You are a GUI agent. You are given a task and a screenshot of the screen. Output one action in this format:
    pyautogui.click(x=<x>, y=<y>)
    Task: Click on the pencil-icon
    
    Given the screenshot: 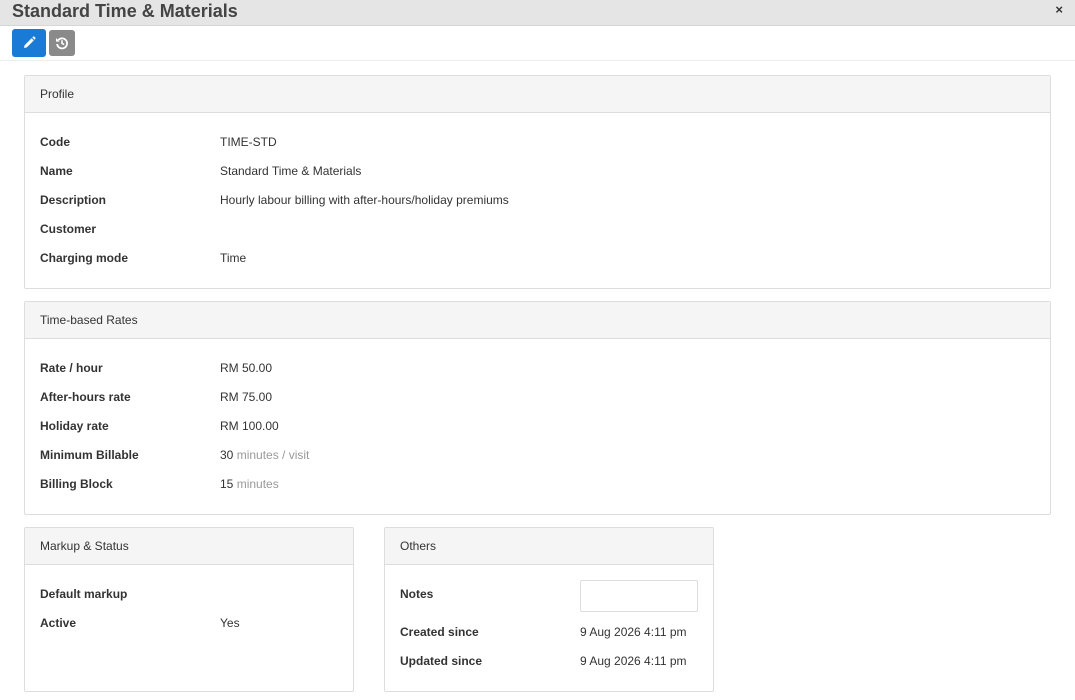 What is the action you would take?
    pyautogui.click(x=30, y=42)
    